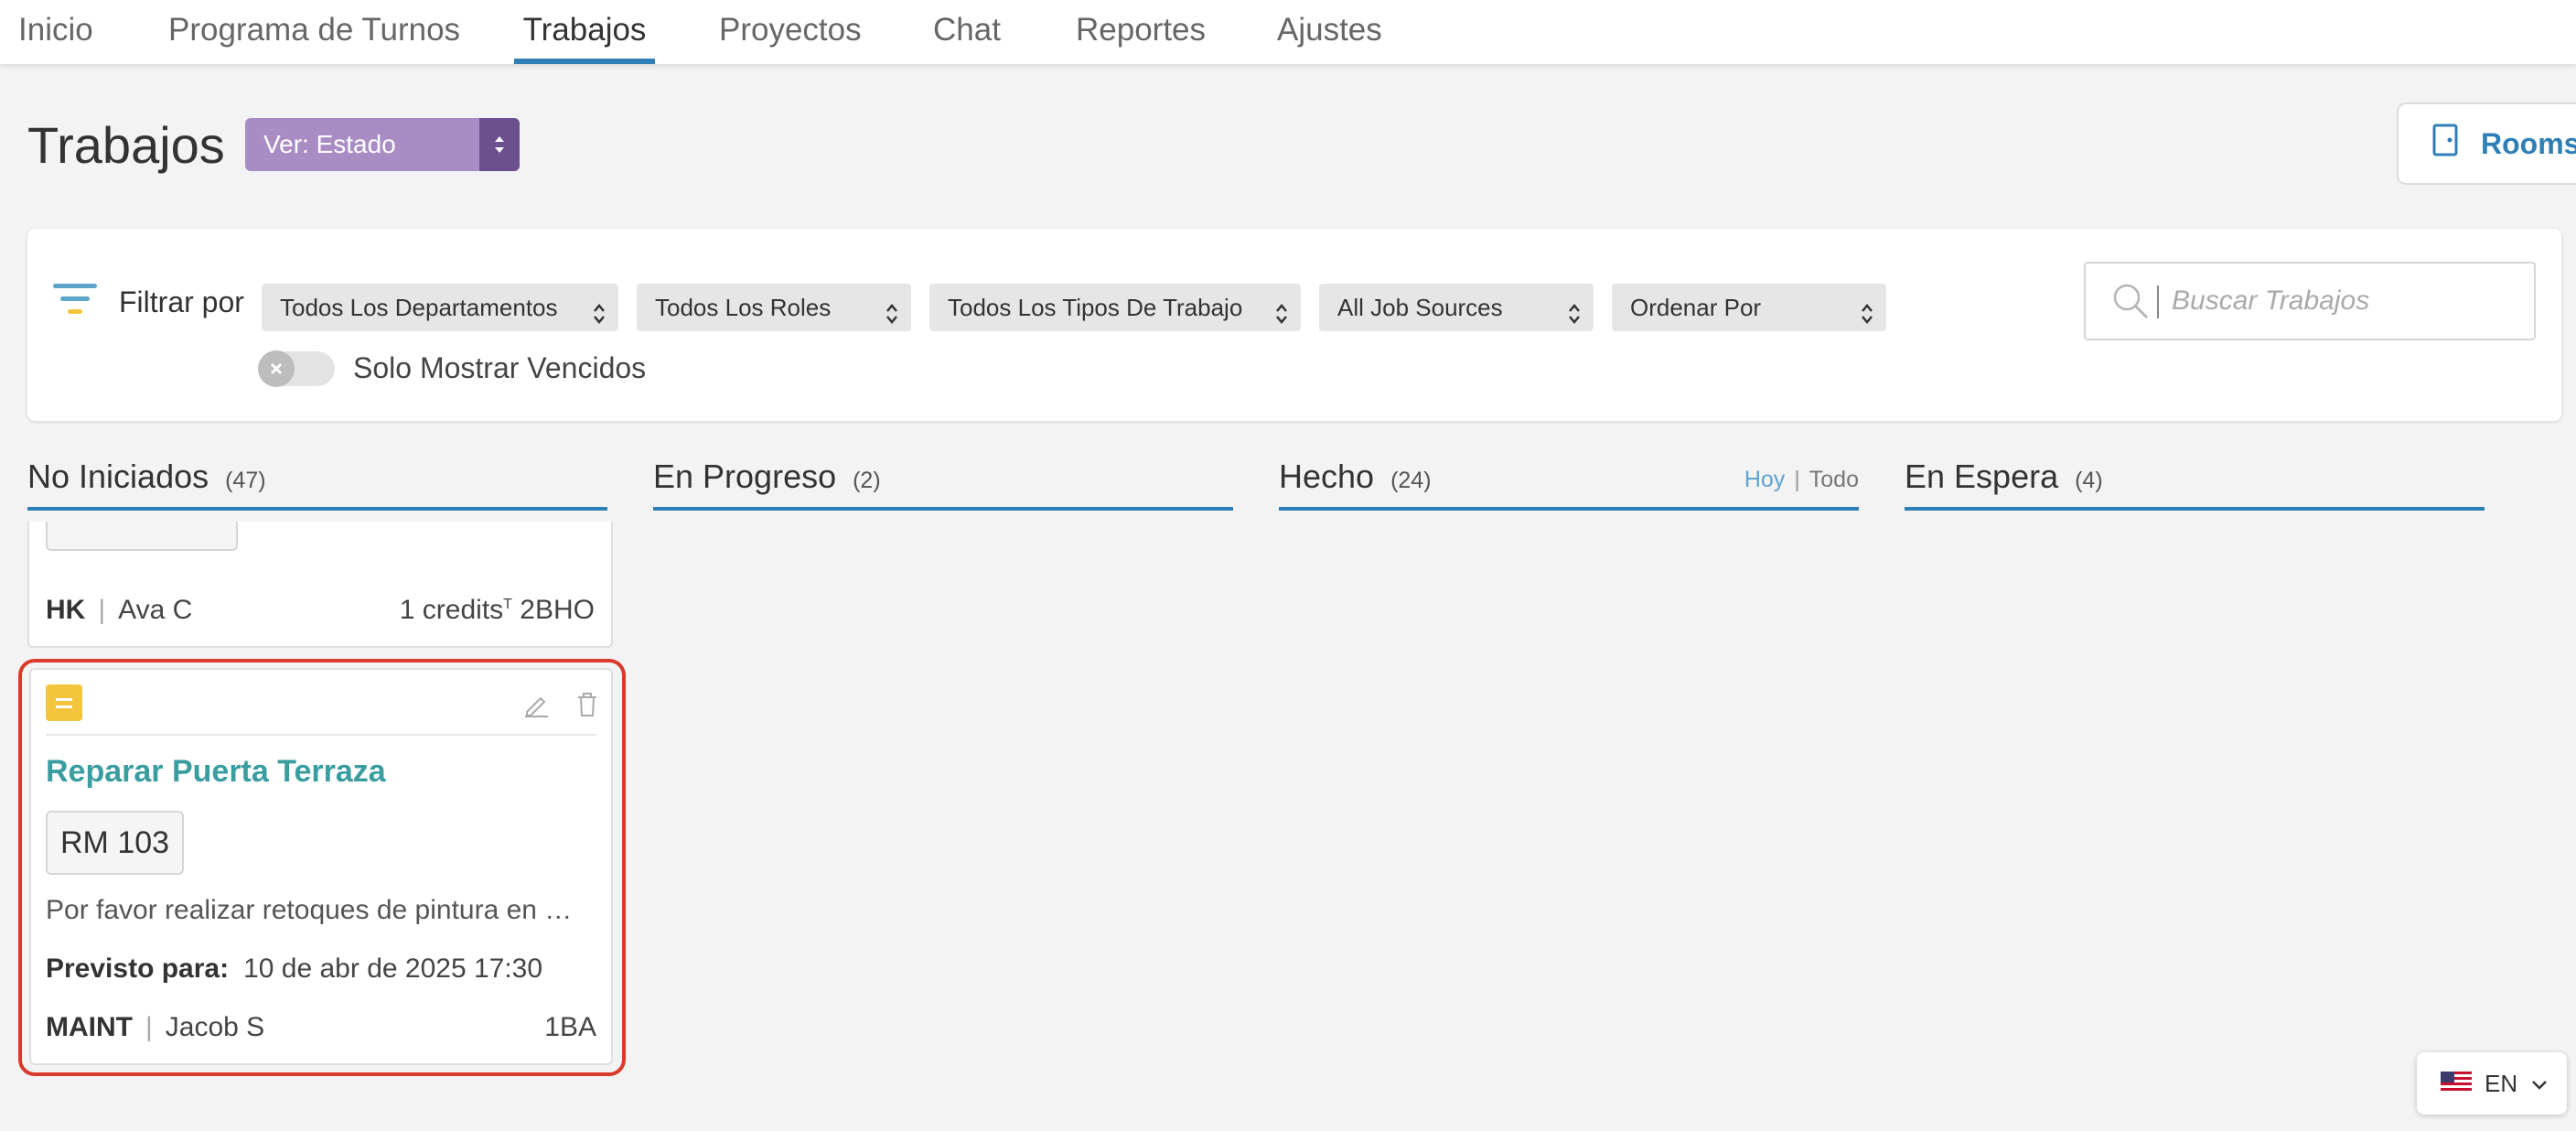 This screenshot has height=1131, width=2576. I want to click on dropdown-value: Todos Los Departamentos, so click(419, 307).